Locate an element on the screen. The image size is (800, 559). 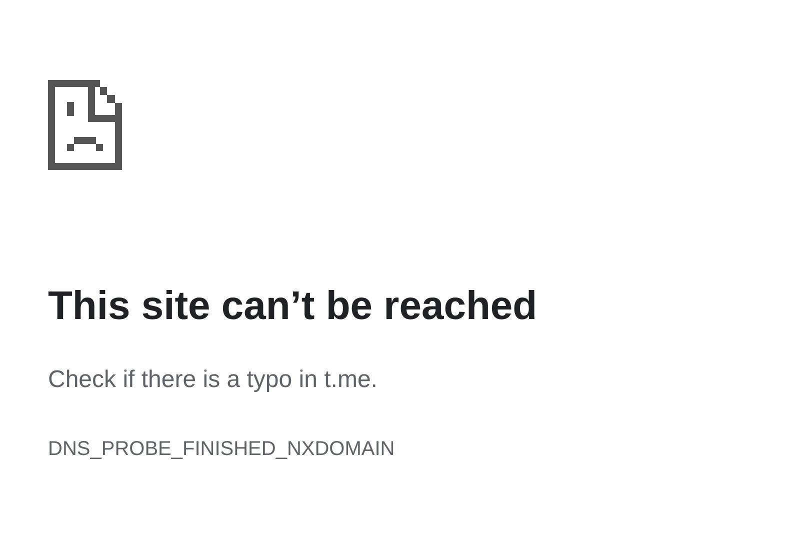
error-message: Check if there is a typo in t.me. is located at coordinates (213, 380).